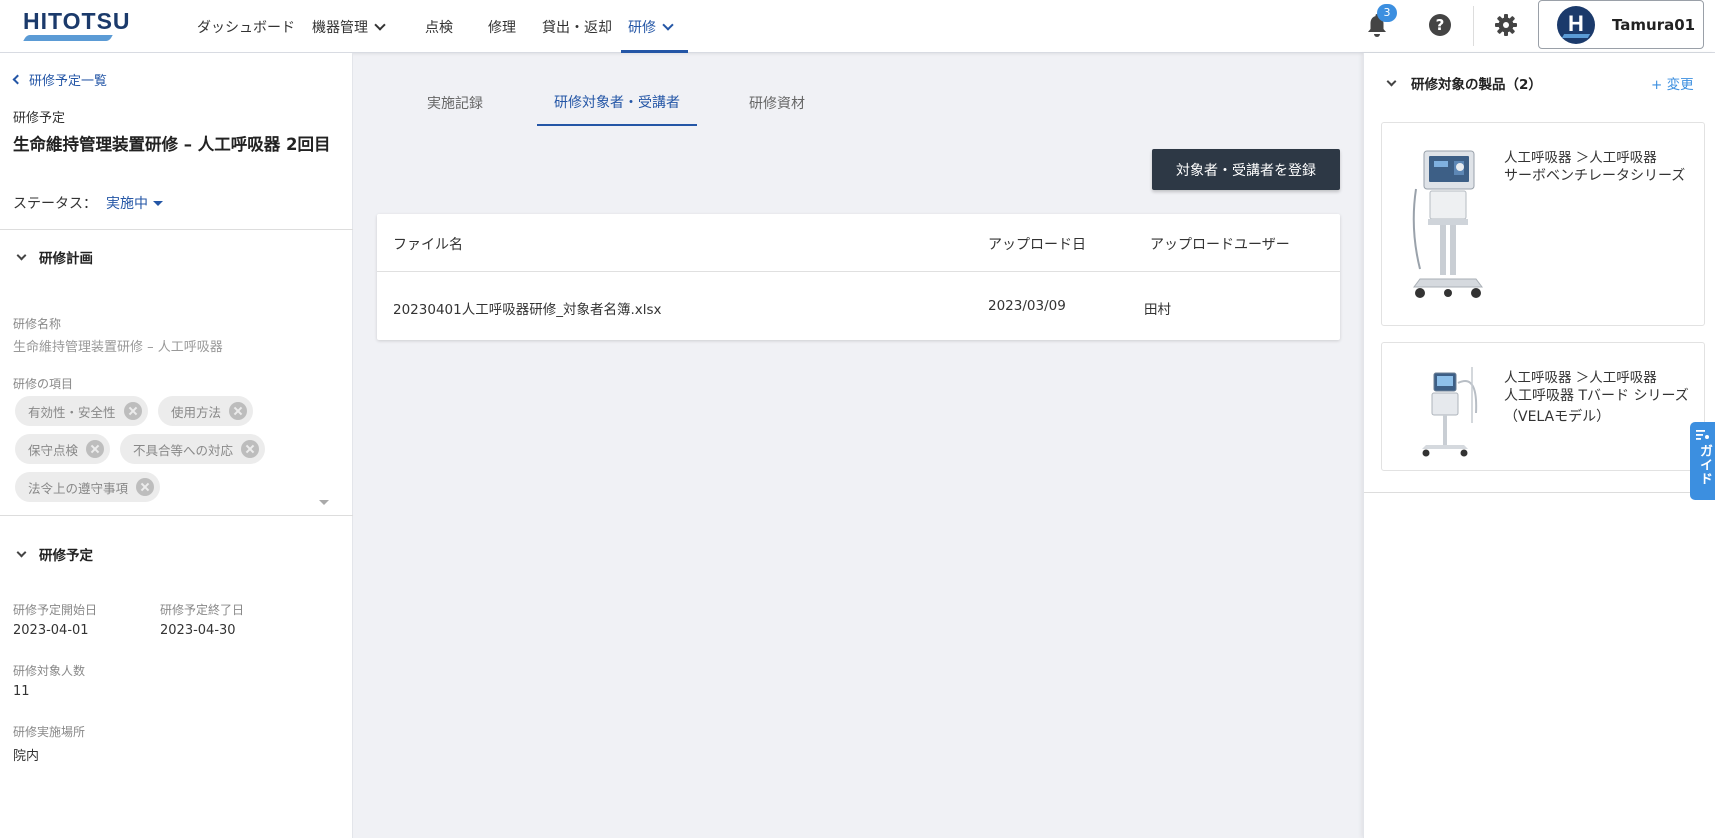 Image resolution: width=1715 pixels, height=838 pixels. I want to click on tab-materials: 研修資材, so click(777, 103).